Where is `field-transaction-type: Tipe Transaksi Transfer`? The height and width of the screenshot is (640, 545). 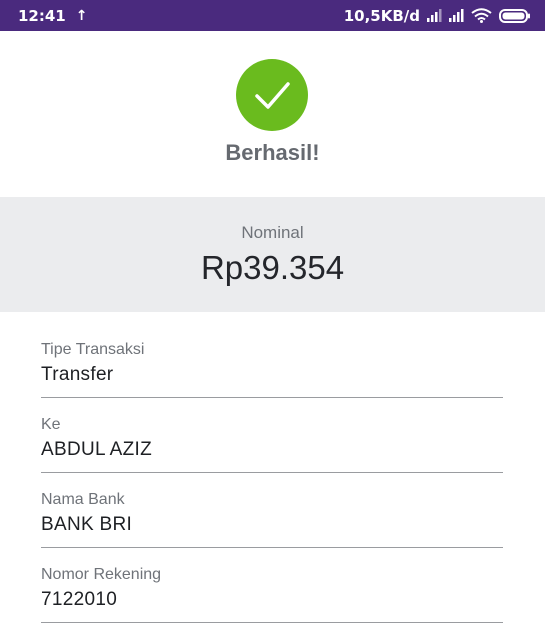
field-transaction-type: Tipe Transaksi Transfer is located at coordinates (272, 369).